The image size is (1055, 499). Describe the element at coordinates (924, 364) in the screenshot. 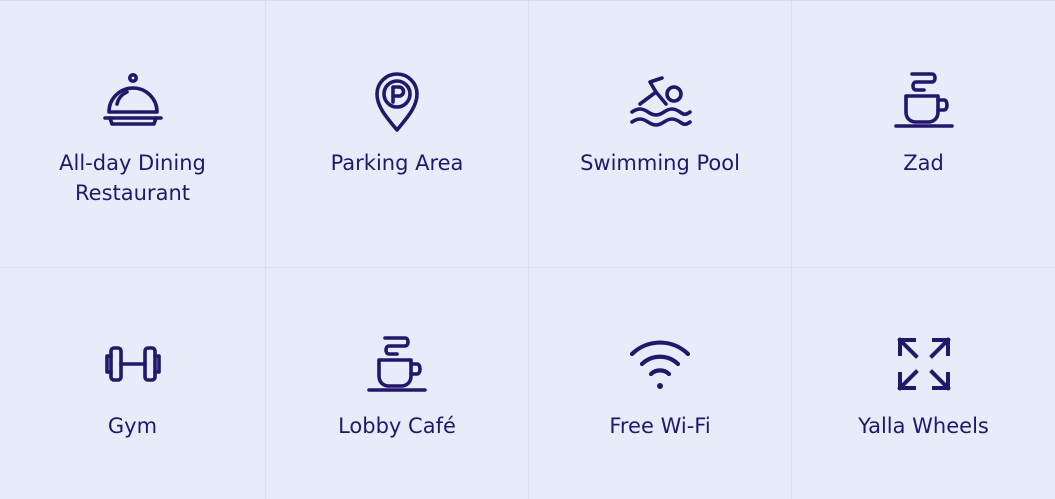

I see `expand-arrows-icon` at that location.